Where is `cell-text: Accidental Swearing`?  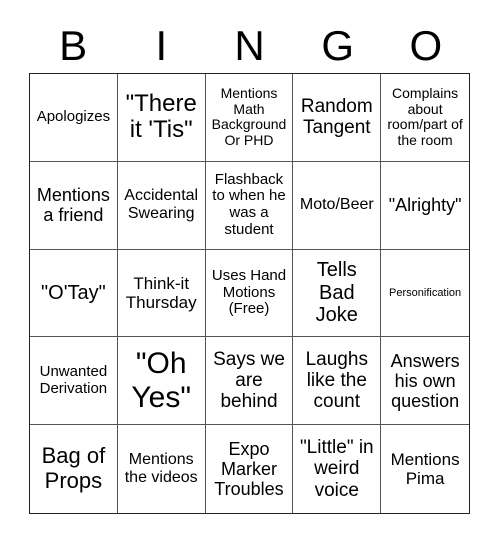
cell-text: Accidental Swearing is located at coordinates (161, 205).